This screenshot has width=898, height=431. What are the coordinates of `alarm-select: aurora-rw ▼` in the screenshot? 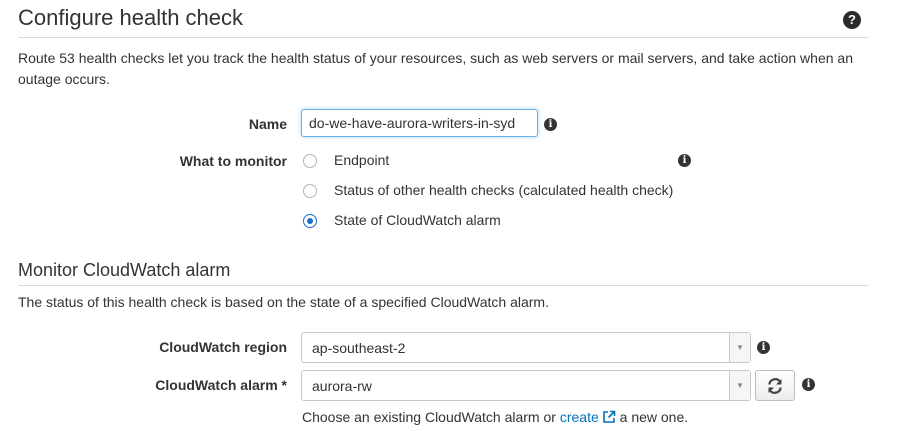 It's located at (526, 385).